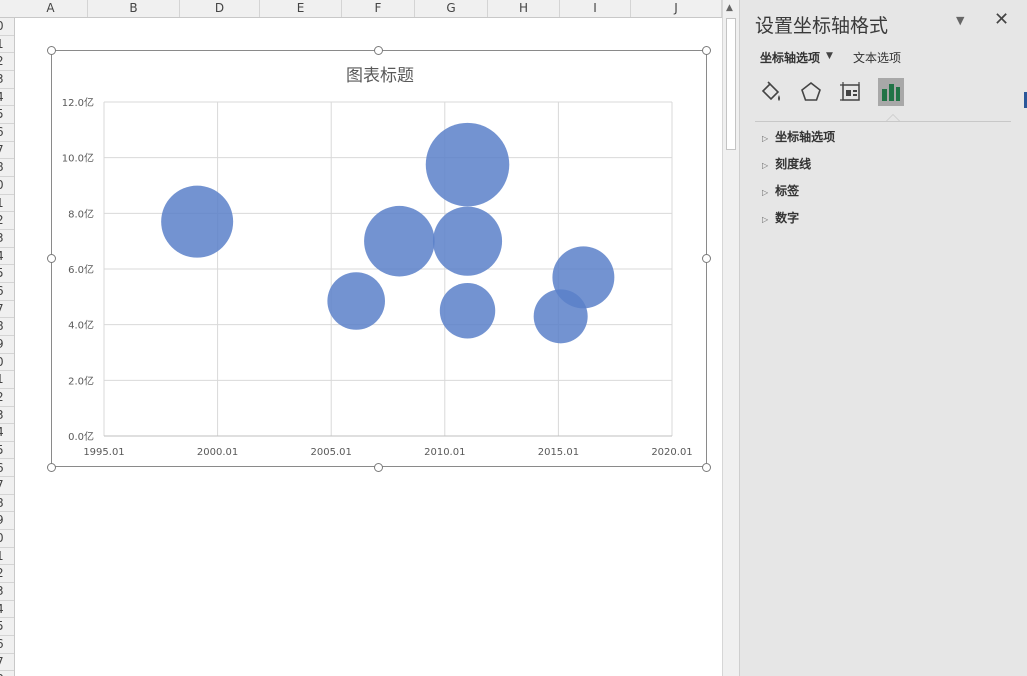 The width and height of the screenshot is (1027, 676). Describe the element at coordinates (444, 452) in the screenshot. I see `x-tick-label: 2010.01` at that location.